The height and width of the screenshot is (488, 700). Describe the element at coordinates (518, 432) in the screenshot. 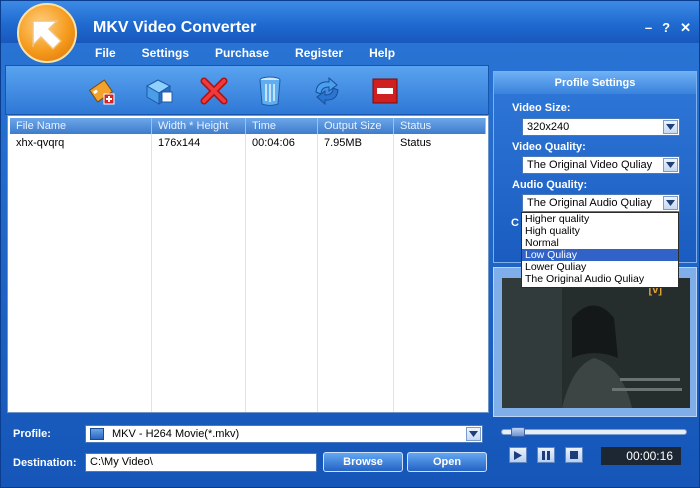

I see `seek-thumb` at that location.